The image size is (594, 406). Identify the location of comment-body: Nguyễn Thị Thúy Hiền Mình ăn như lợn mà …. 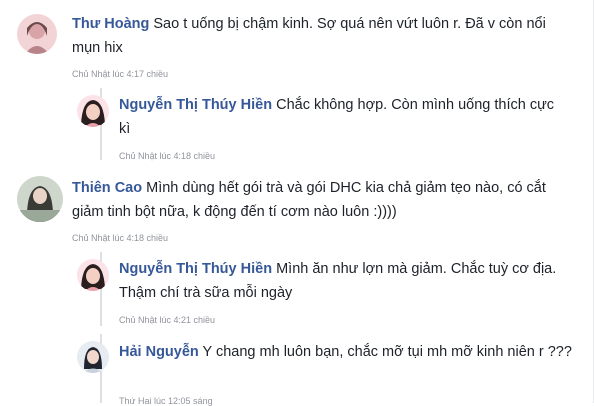
(346, 281).